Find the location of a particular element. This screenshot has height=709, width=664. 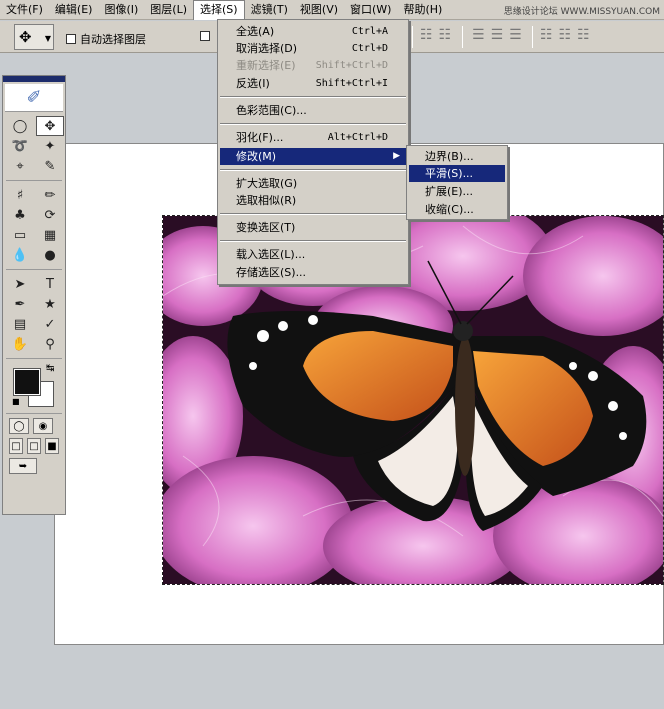

pen-icon: ✒ is located at coordinates (20, 304).